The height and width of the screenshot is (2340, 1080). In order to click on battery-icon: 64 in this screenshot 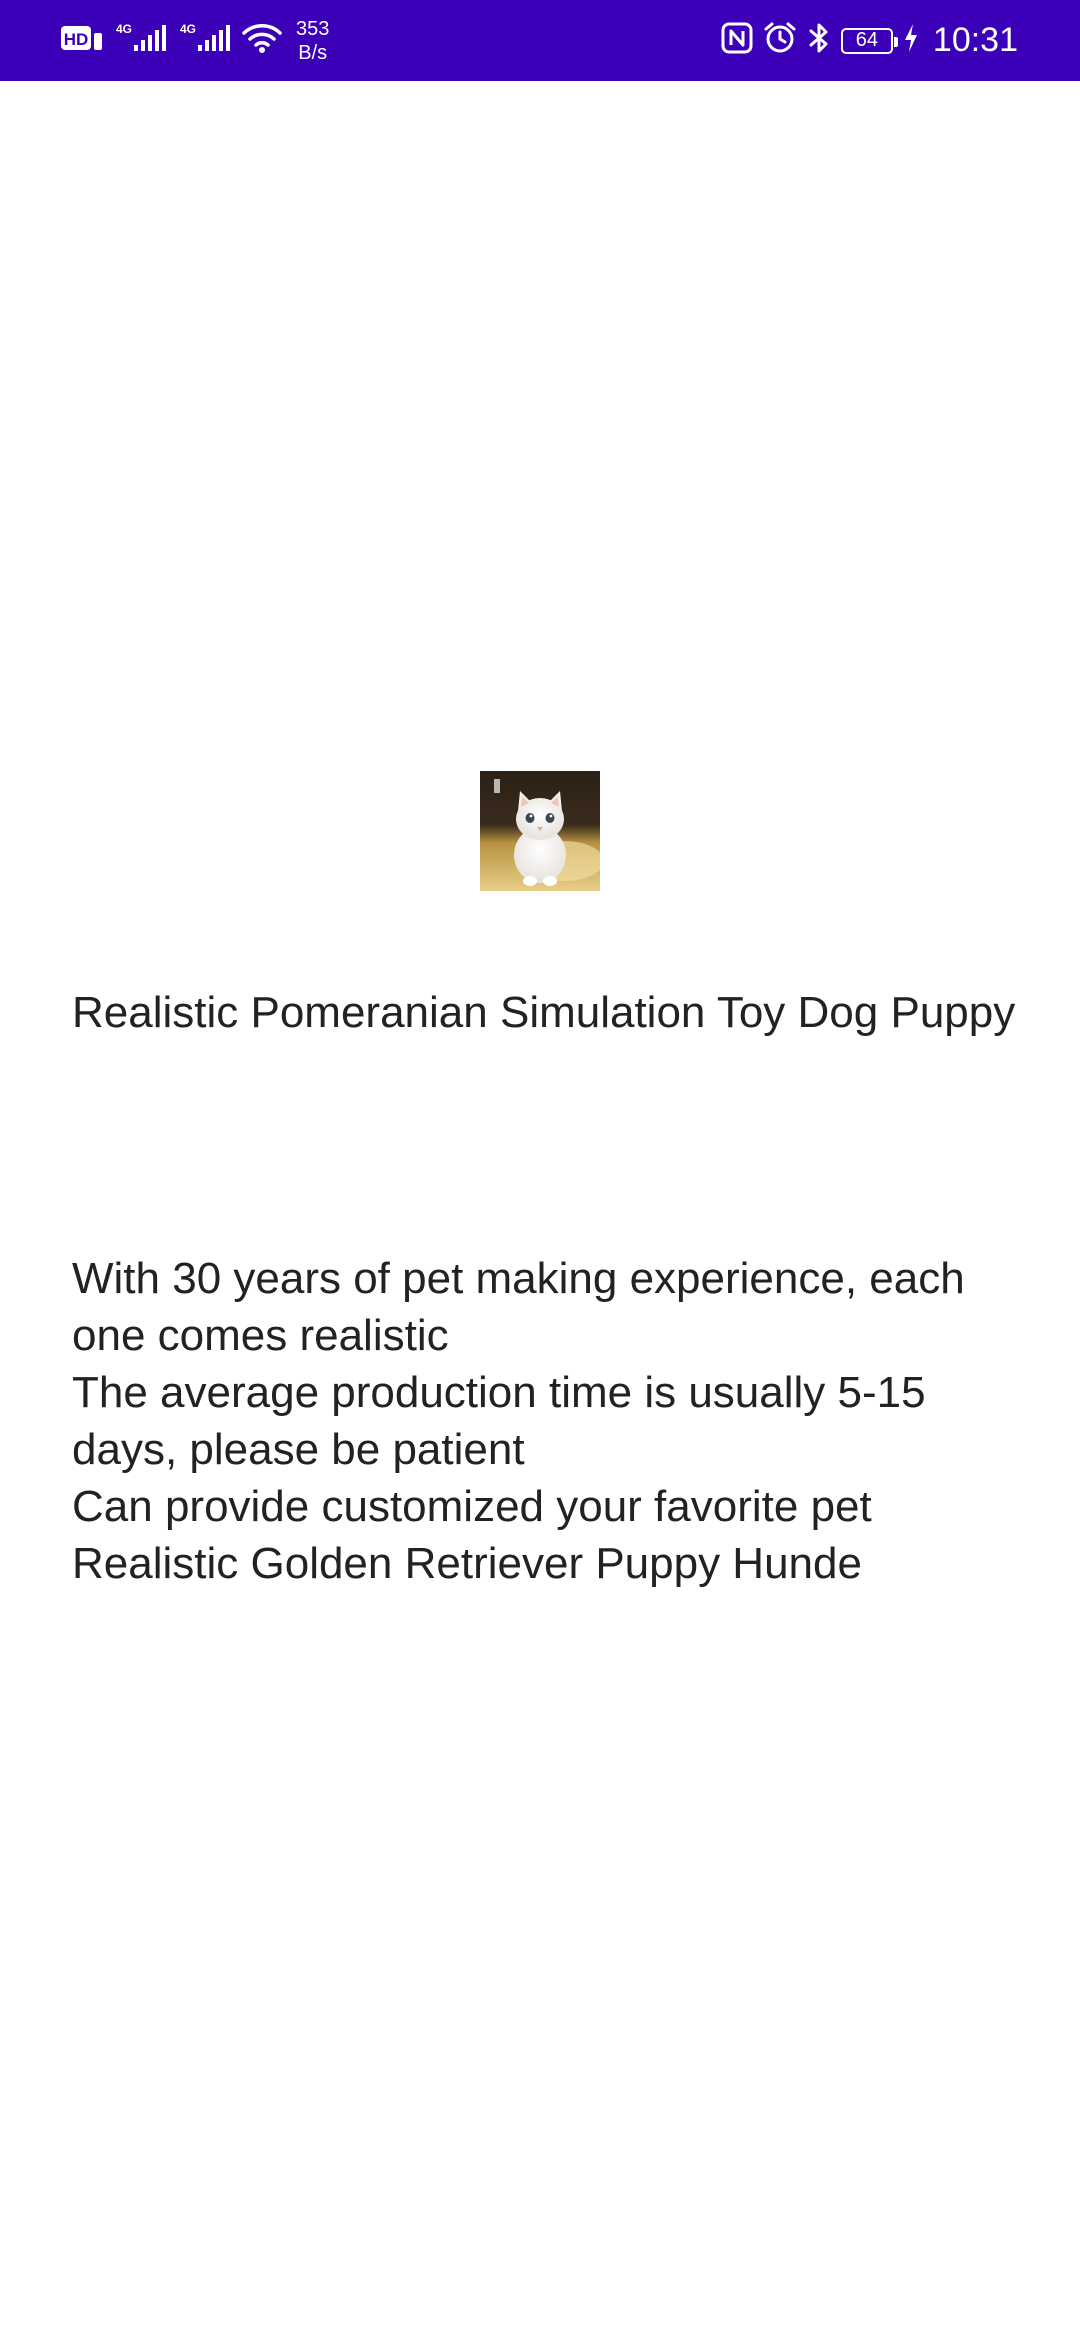, I will do `click(869, 40)`.